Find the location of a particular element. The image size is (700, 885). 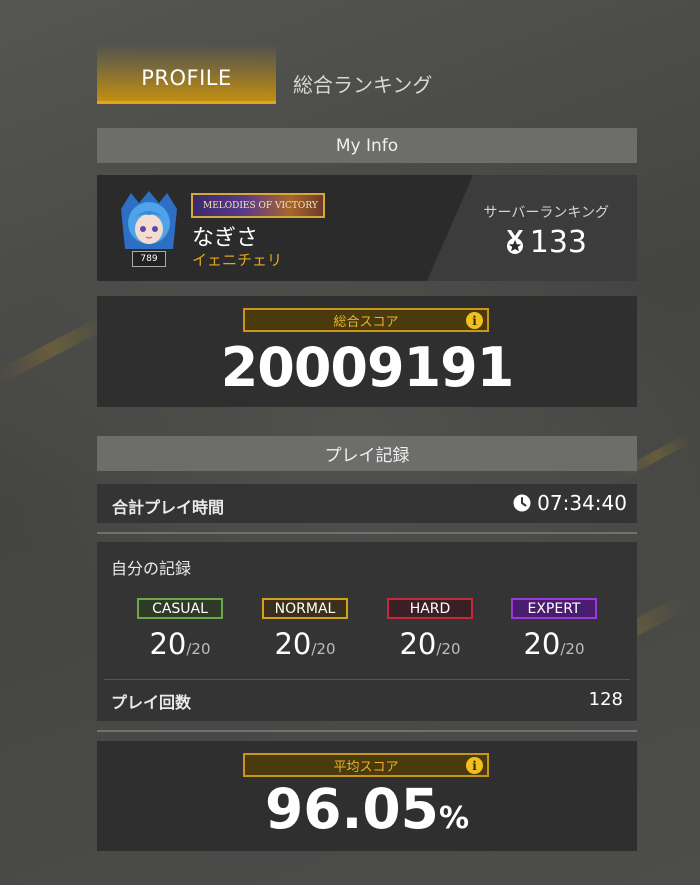

total-play-time-label: 合計プレイ時間 is located at coordinates (168, 507).